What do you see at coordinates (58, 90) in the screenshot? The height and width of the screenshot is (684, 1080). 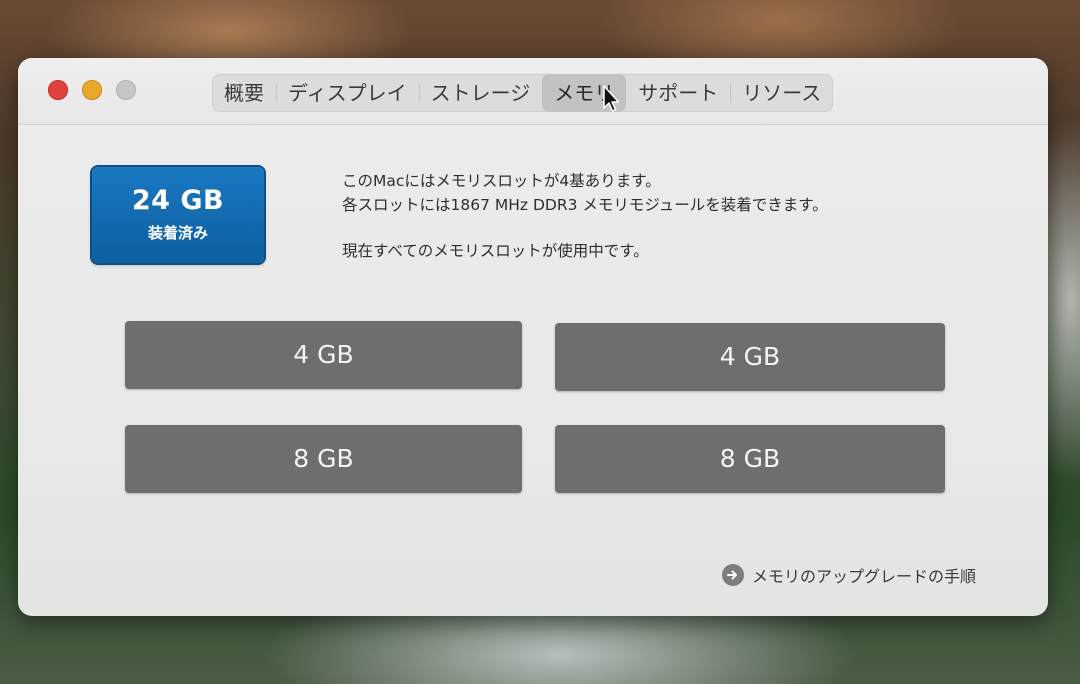 I see `close-icon` at bounding box center [58, 90].